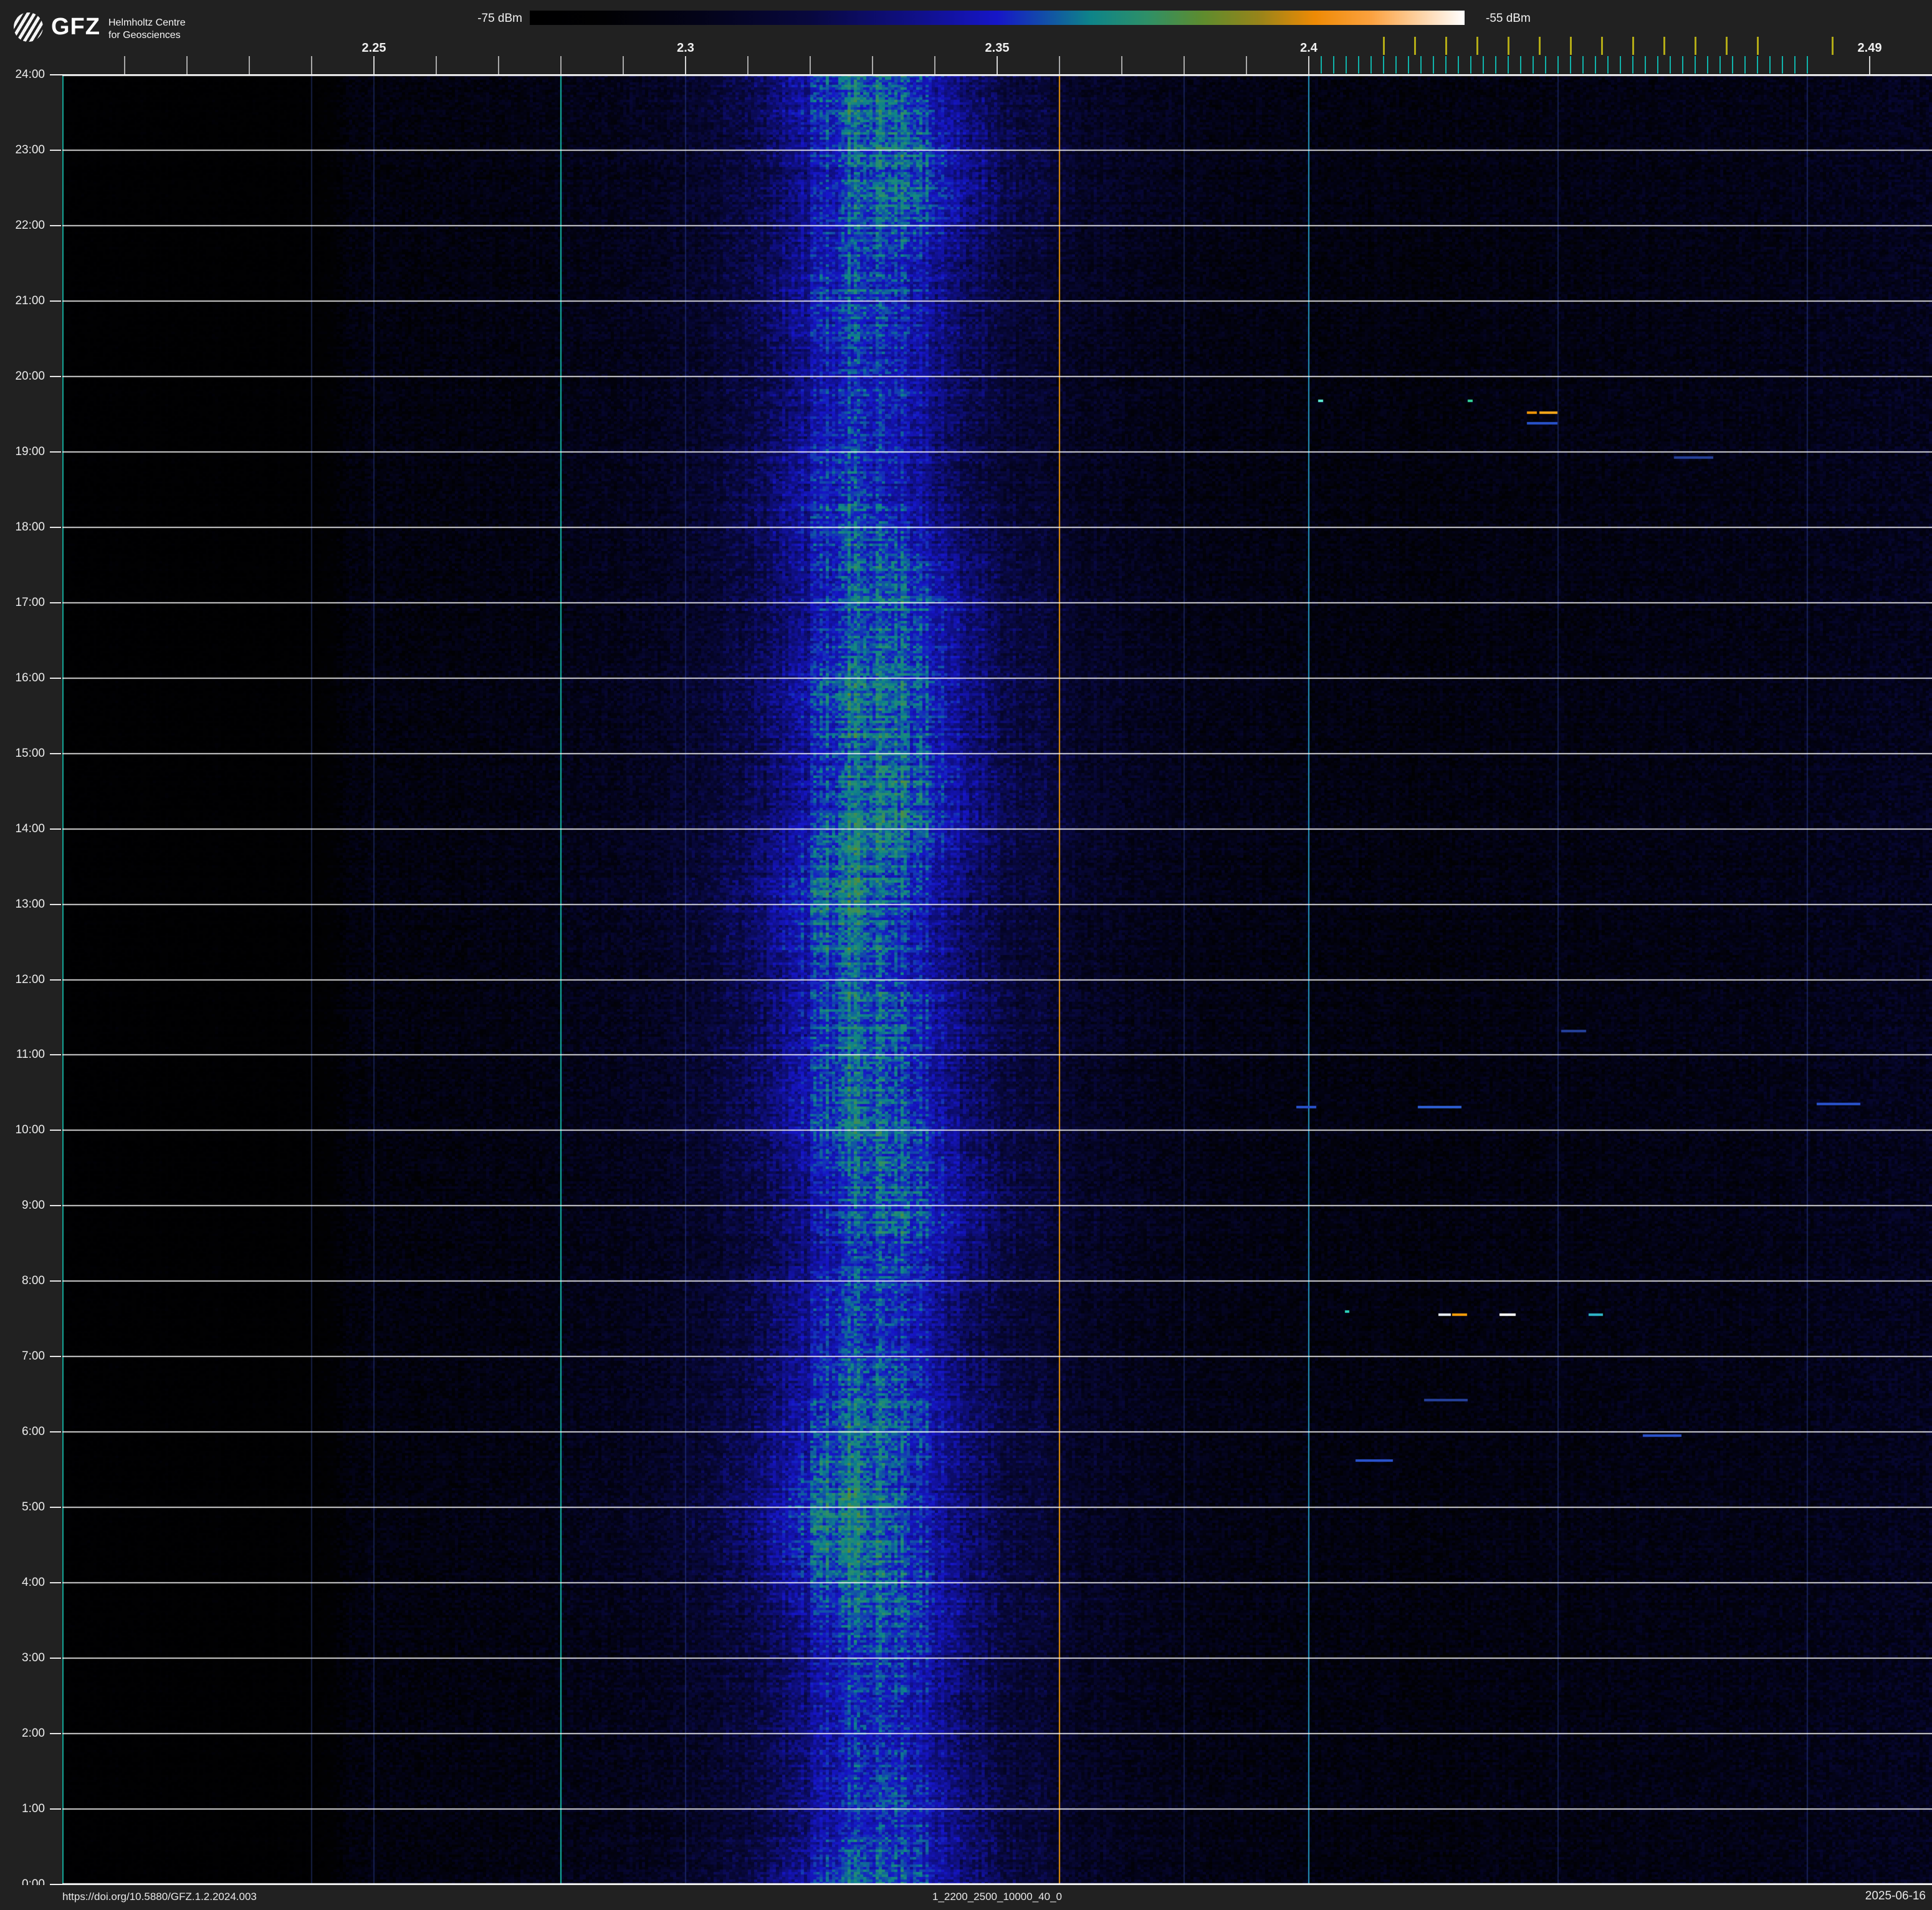 Image resolution: width=1932 pixels, height=1910 pixels. I want to click on freq-tick-label: 2.49, so click(1869, 48).